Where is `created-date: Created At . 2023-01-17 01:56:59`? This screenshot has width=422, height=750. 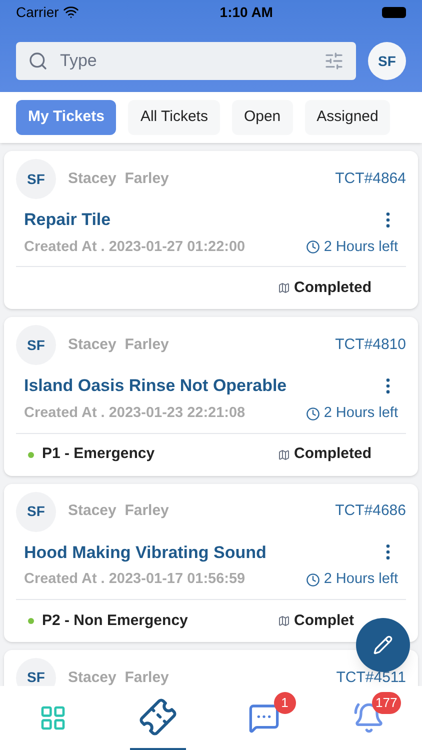
created-date: Created At . 2023-01-17 01:56:59 is located at coordinates (135, 579).